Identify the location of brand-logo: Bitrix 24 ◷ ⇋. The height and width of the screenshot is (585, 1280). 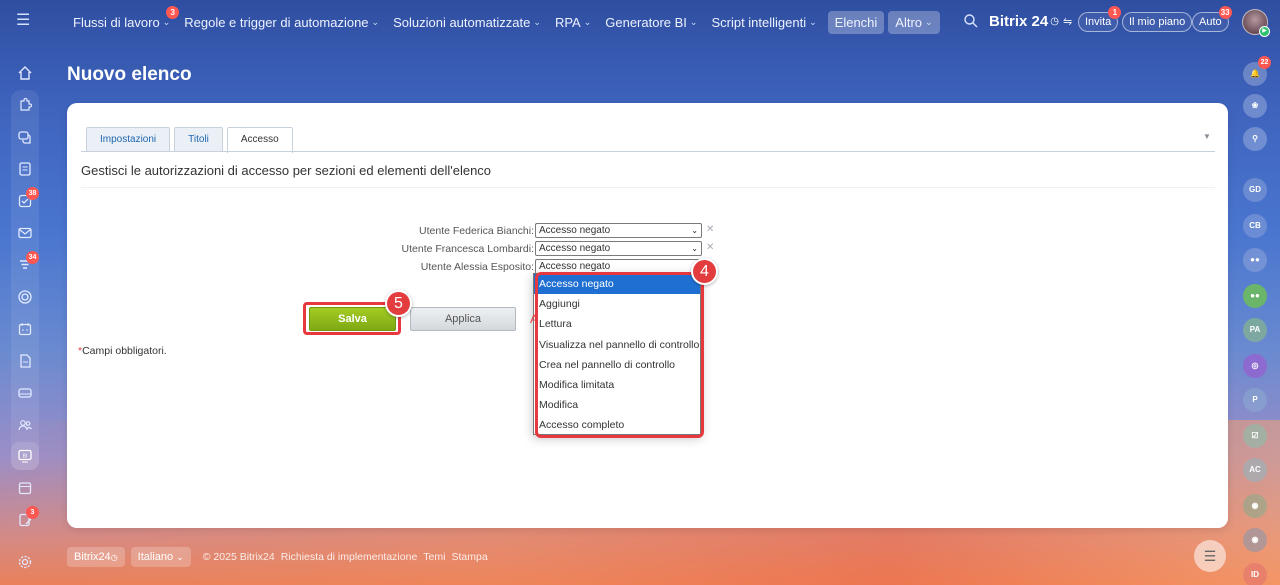
(1030, 21).